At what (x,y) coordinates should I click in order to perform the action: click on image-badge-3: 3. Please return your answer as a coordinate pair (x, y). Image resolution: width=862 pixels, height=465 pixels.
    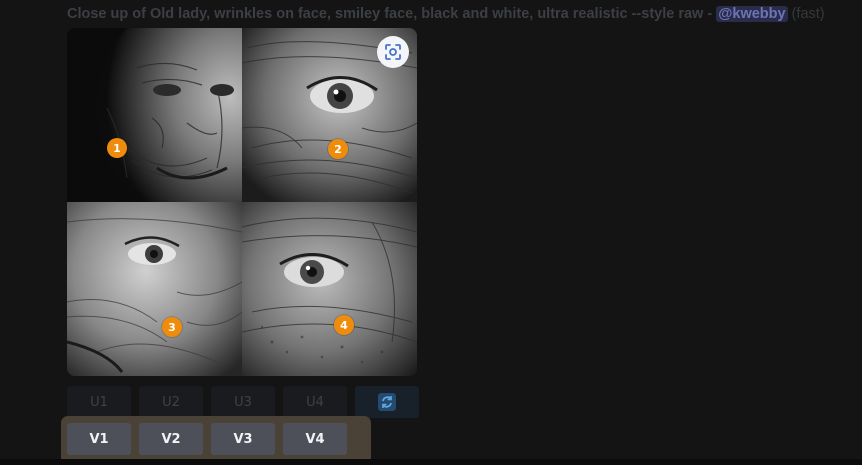
    Looking at the image, I should click on (172, 327).